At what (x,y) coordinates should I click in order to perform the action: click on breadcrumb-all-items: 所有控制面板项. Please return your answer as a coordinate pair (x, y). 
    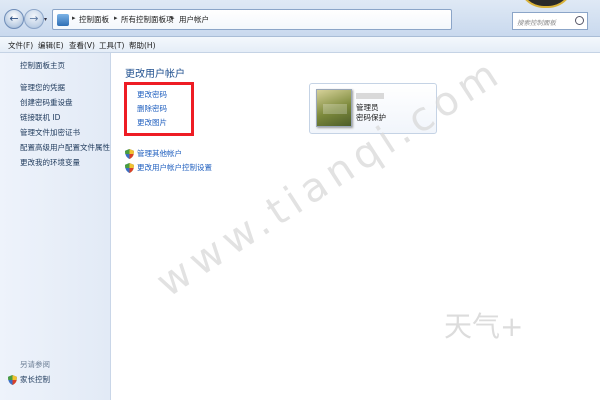
    Looking at the image, I should click on (147, 19).